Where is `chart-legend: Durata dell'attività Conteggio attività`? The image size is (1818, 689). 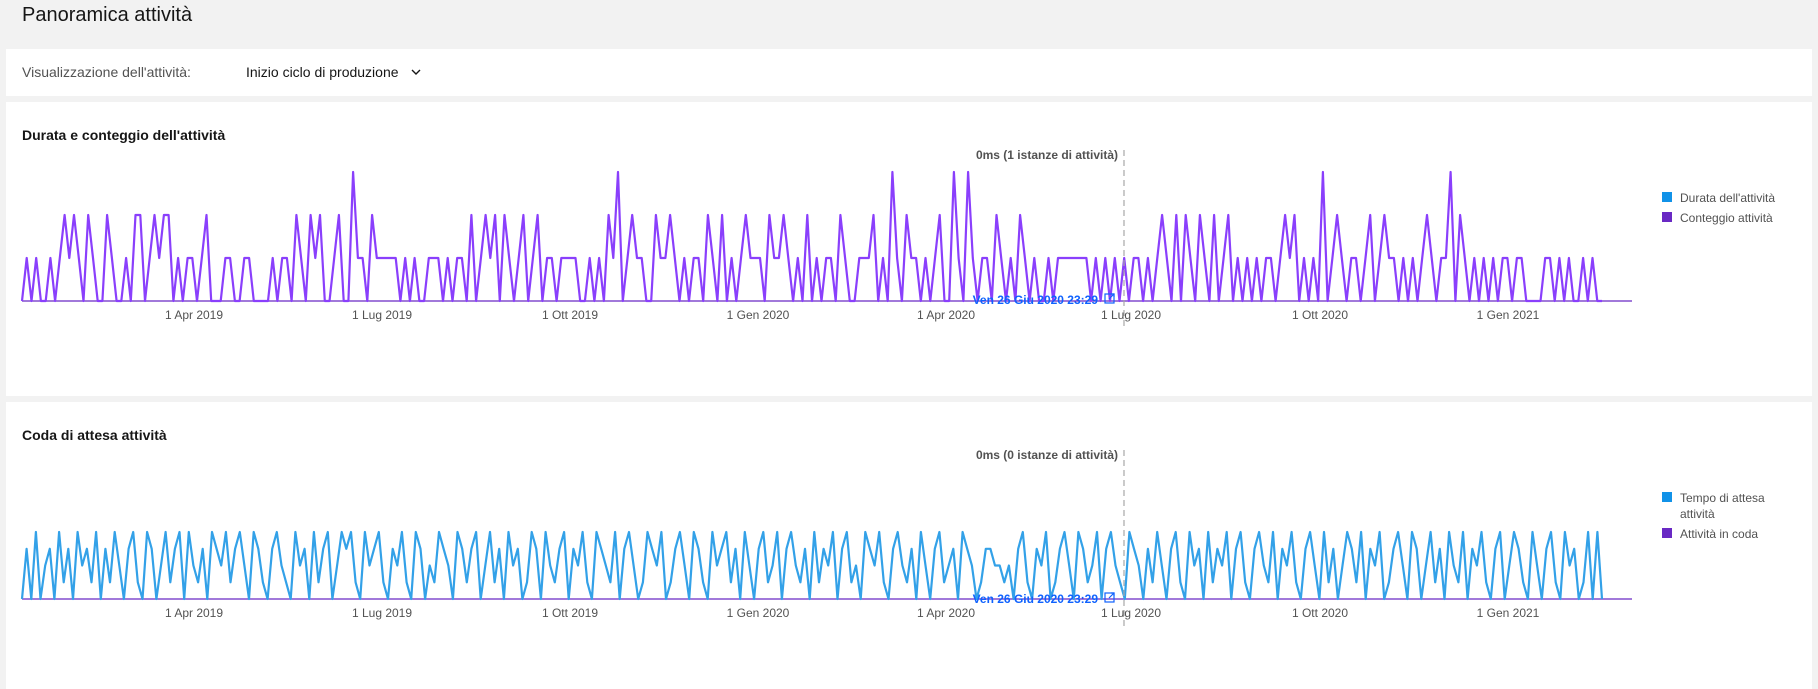
chart-legend: Durata dell'attività Conteggio attività is located at coordinates (1727, 210).